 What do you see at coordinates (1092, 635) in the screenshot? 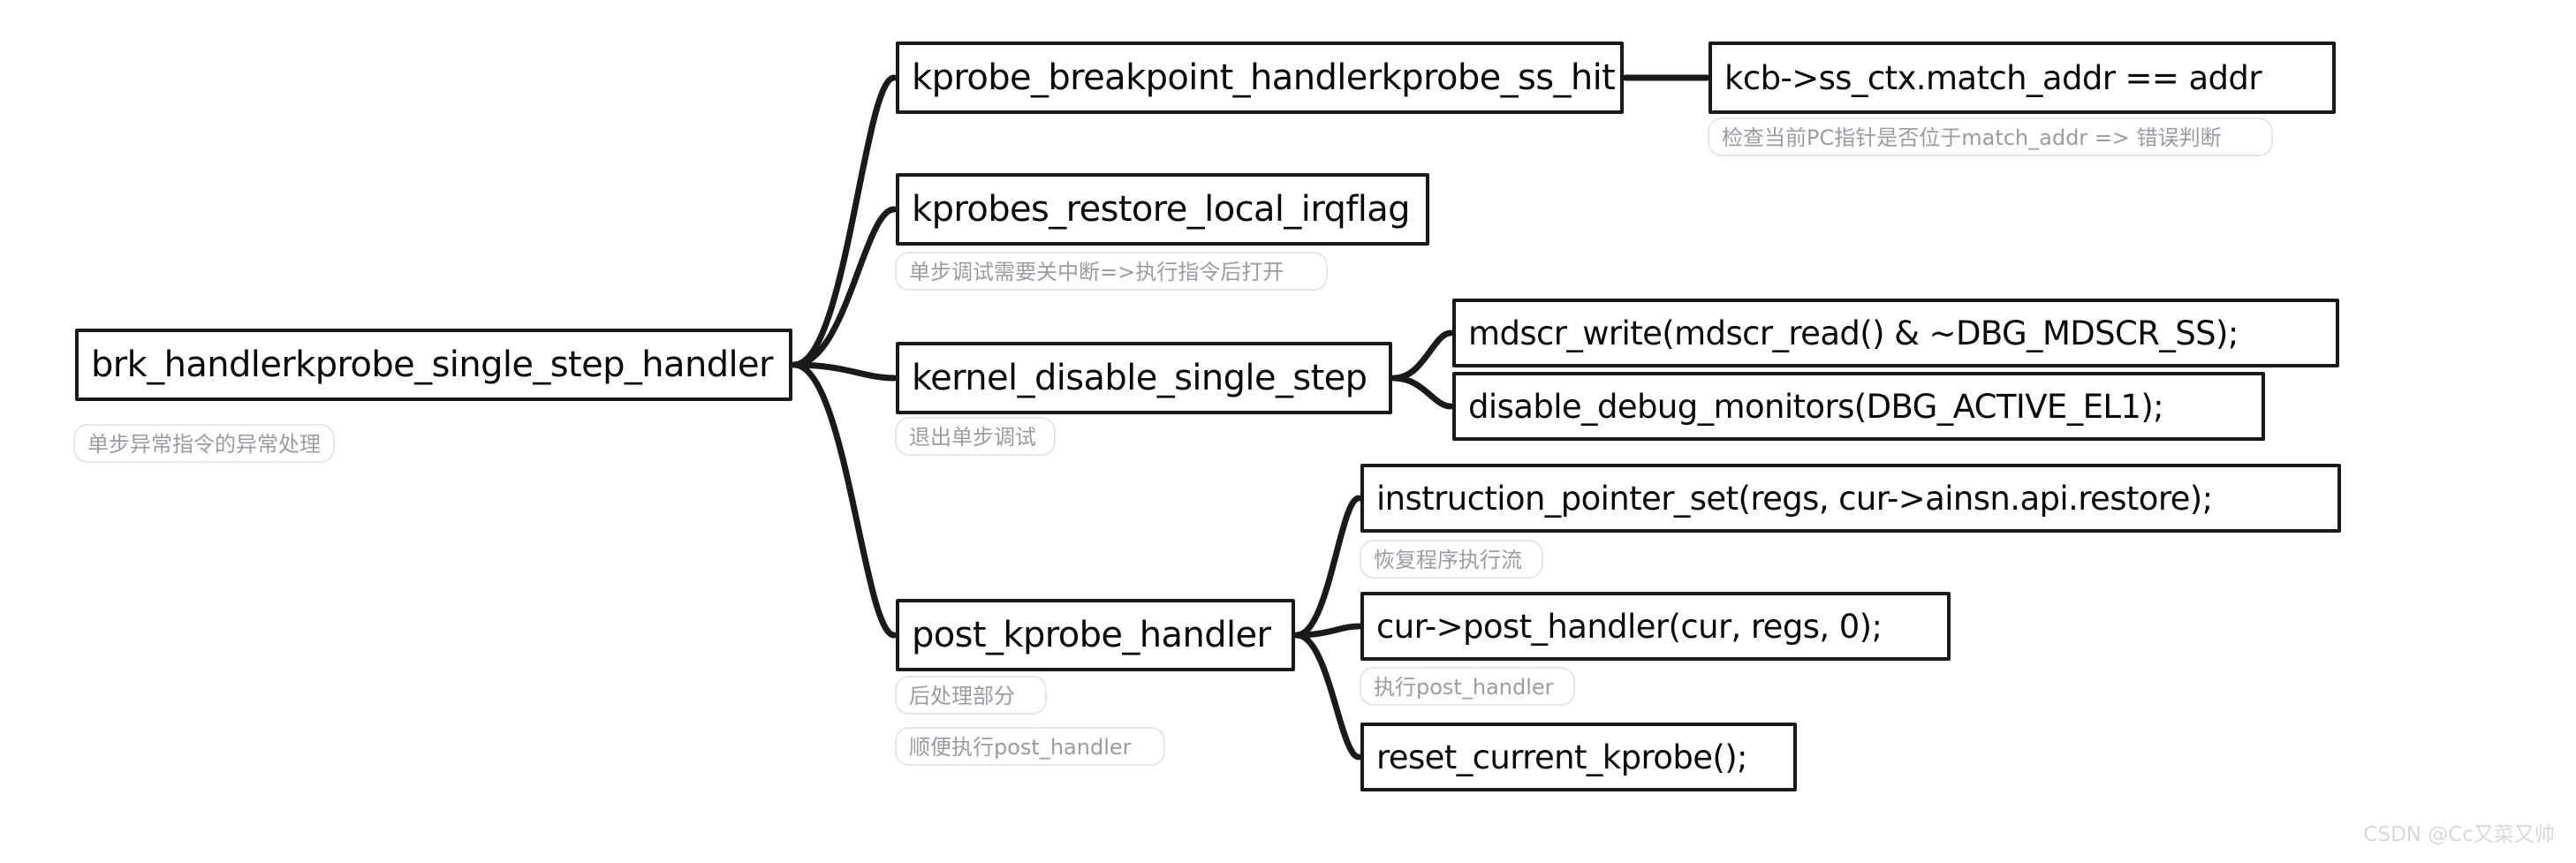
I see `node-label: post_kprobe_handler` at bounding box center [1092, 635].